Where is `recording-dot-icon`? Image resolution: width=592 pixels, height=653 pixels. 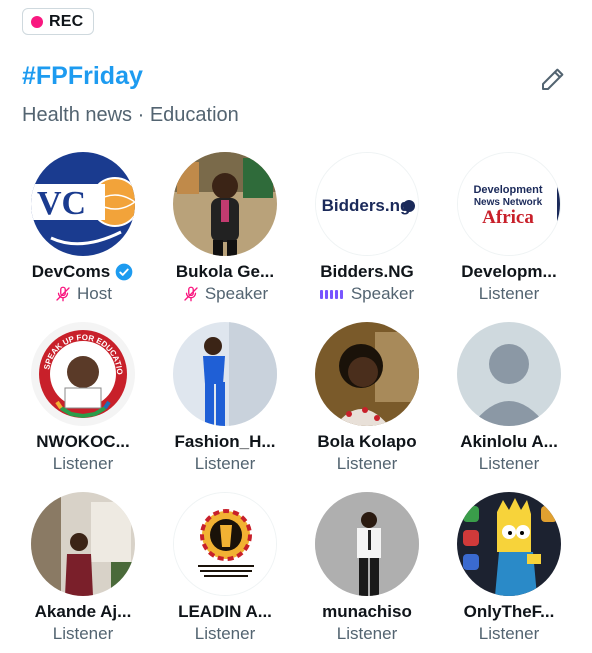
recording-dot-icon is located at coordinates (37, 21).